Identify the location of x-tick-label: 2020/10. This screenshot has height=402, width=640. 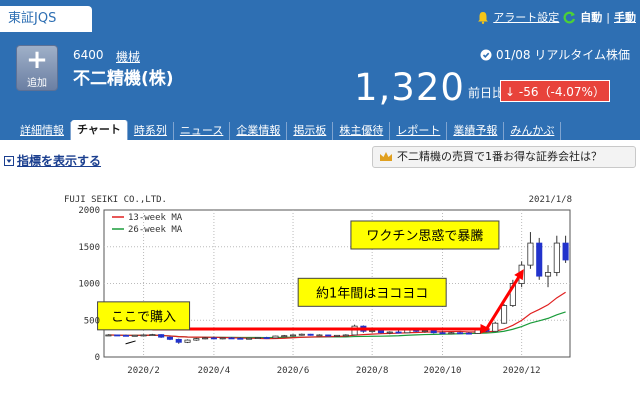
(443, 371).